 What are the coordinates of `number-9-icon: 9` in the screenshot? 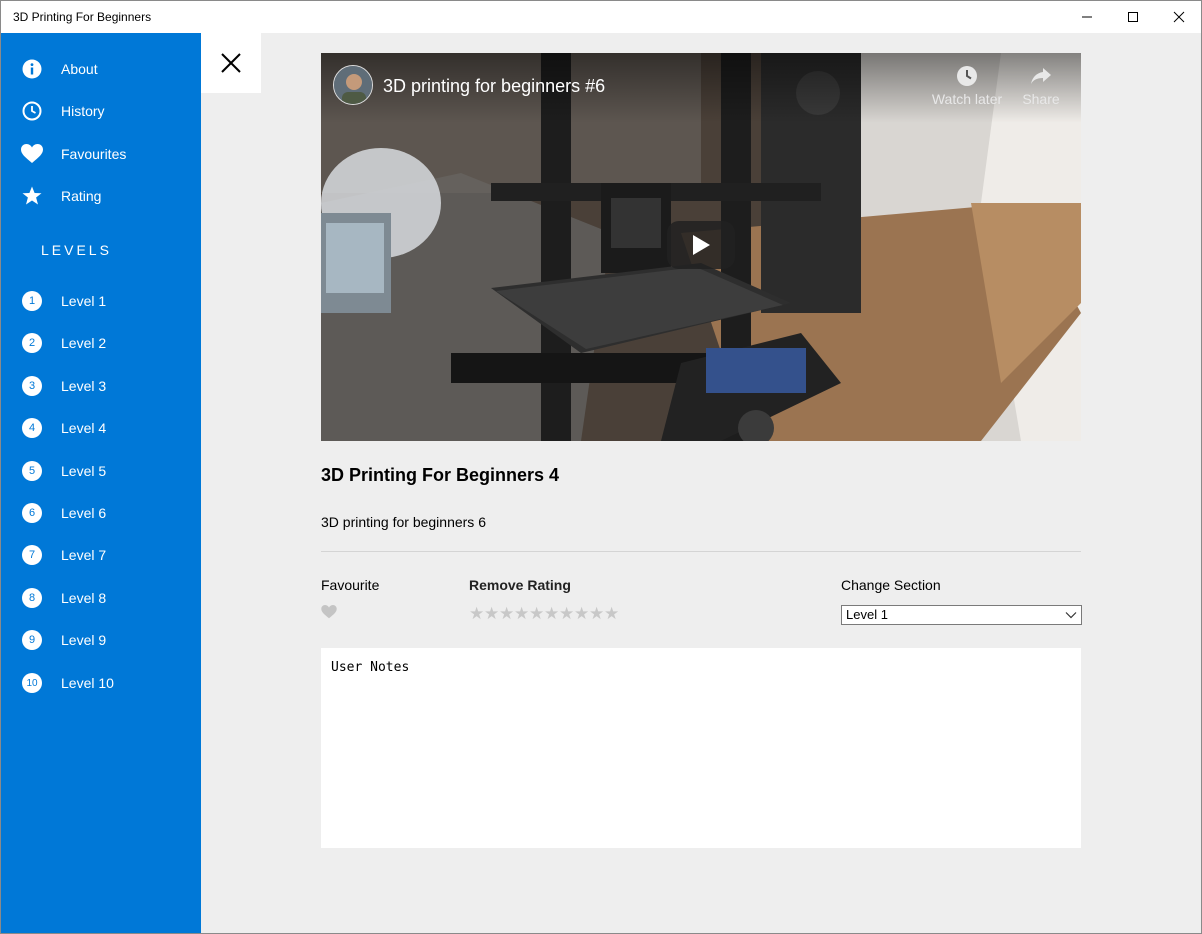 It's located at (32, 640).